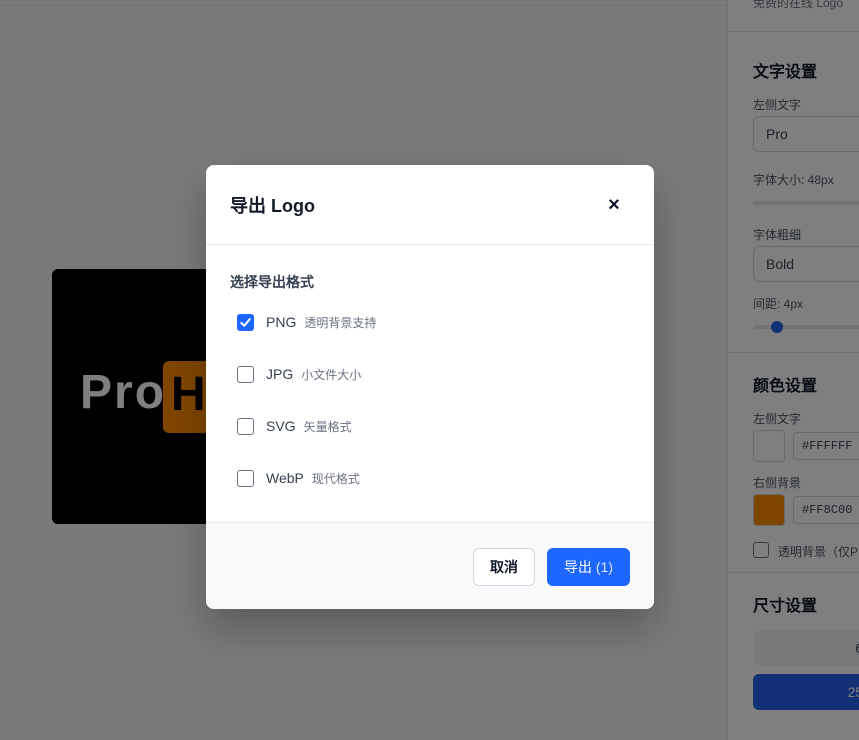  I want to click on format-name: WebP, so click(285, 478).